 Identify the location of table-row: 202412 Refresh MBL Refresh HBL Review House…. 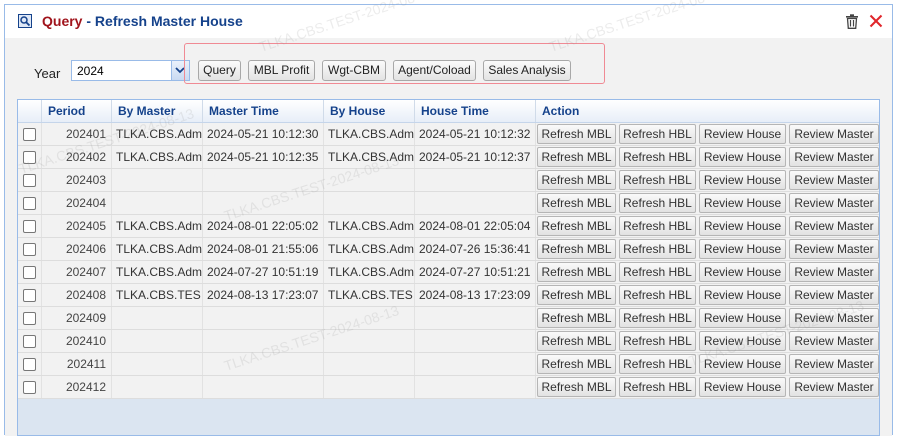
(448, 387).